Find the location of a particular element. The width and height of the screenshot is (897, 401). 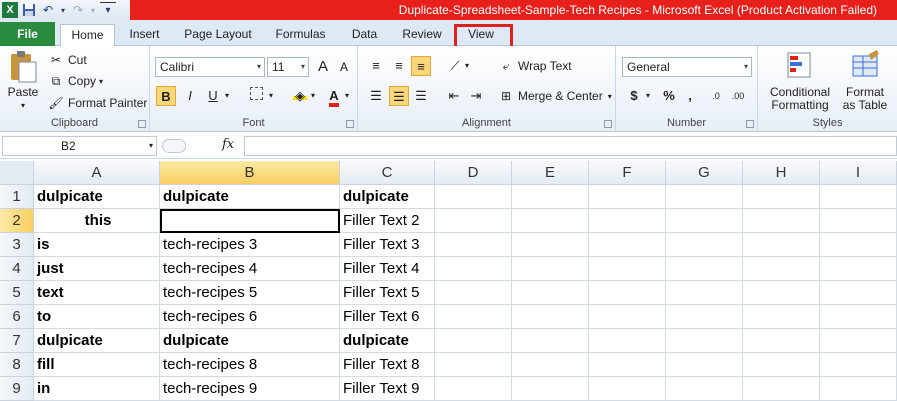

tab-home: Home is located at coordinates (87, 35).